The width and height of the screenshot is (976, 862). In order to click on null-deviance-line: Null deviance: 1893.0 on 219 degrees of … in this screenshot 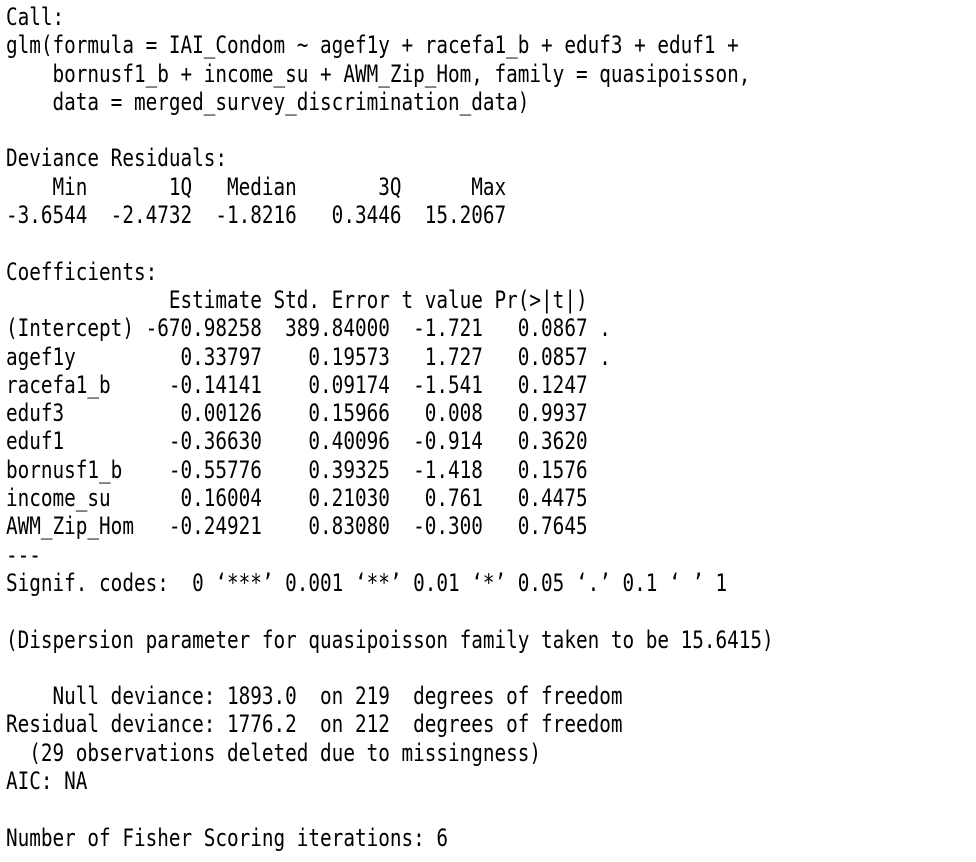, I will do `click(314, 696)`.